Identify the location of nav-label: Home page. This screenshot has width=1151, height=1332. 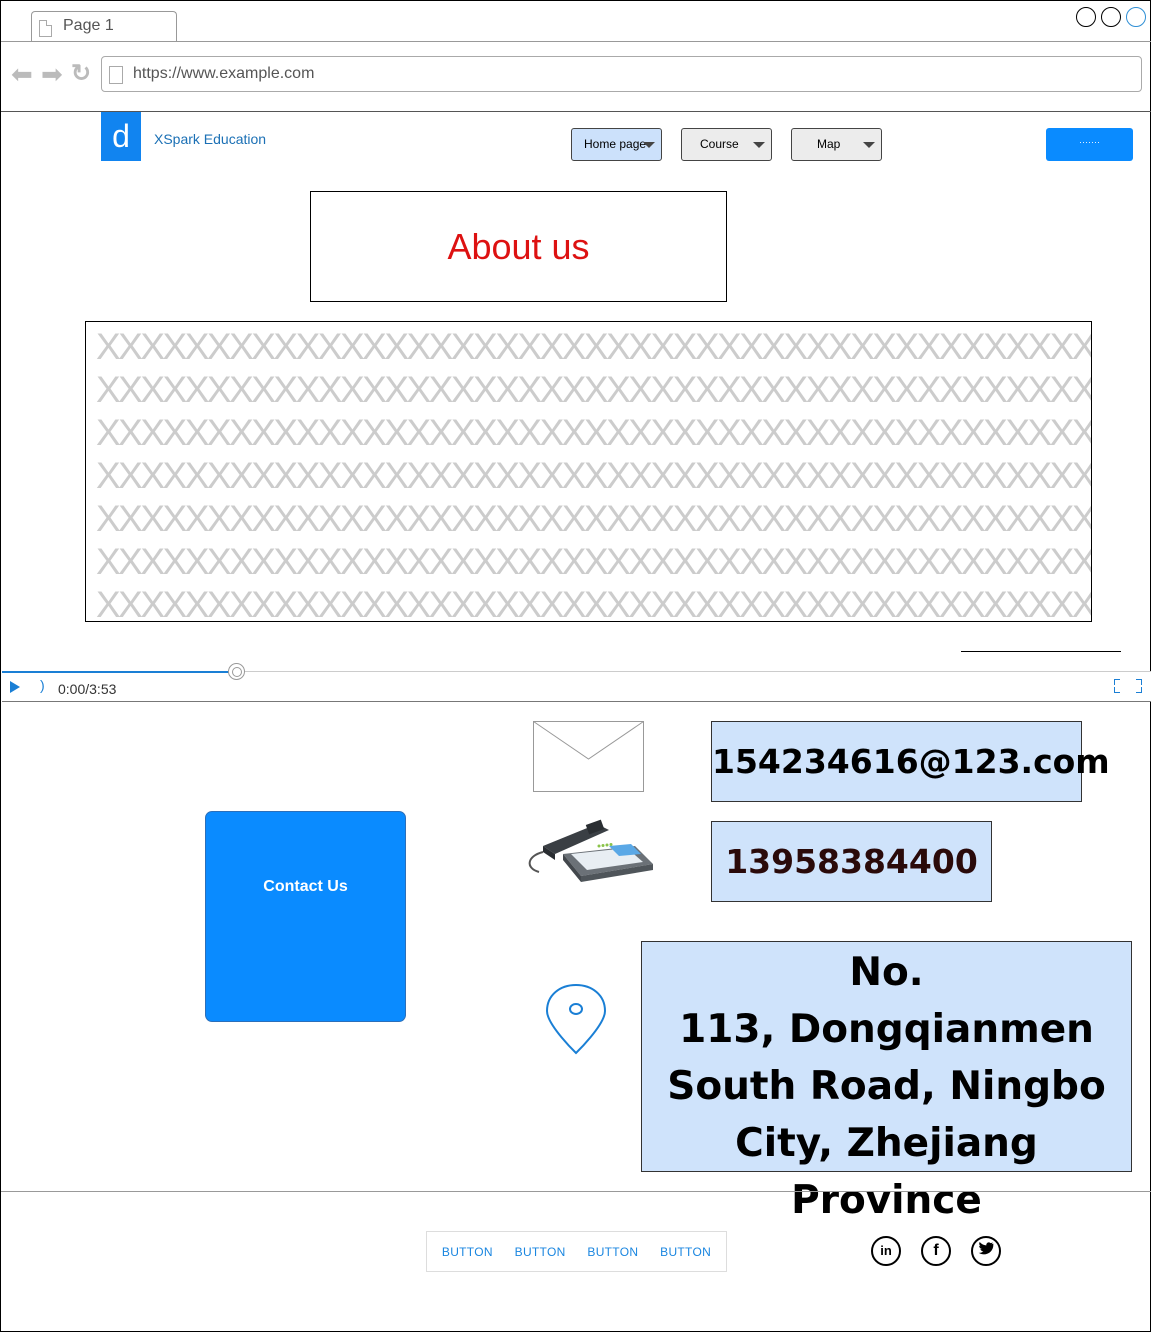
(615, 144).